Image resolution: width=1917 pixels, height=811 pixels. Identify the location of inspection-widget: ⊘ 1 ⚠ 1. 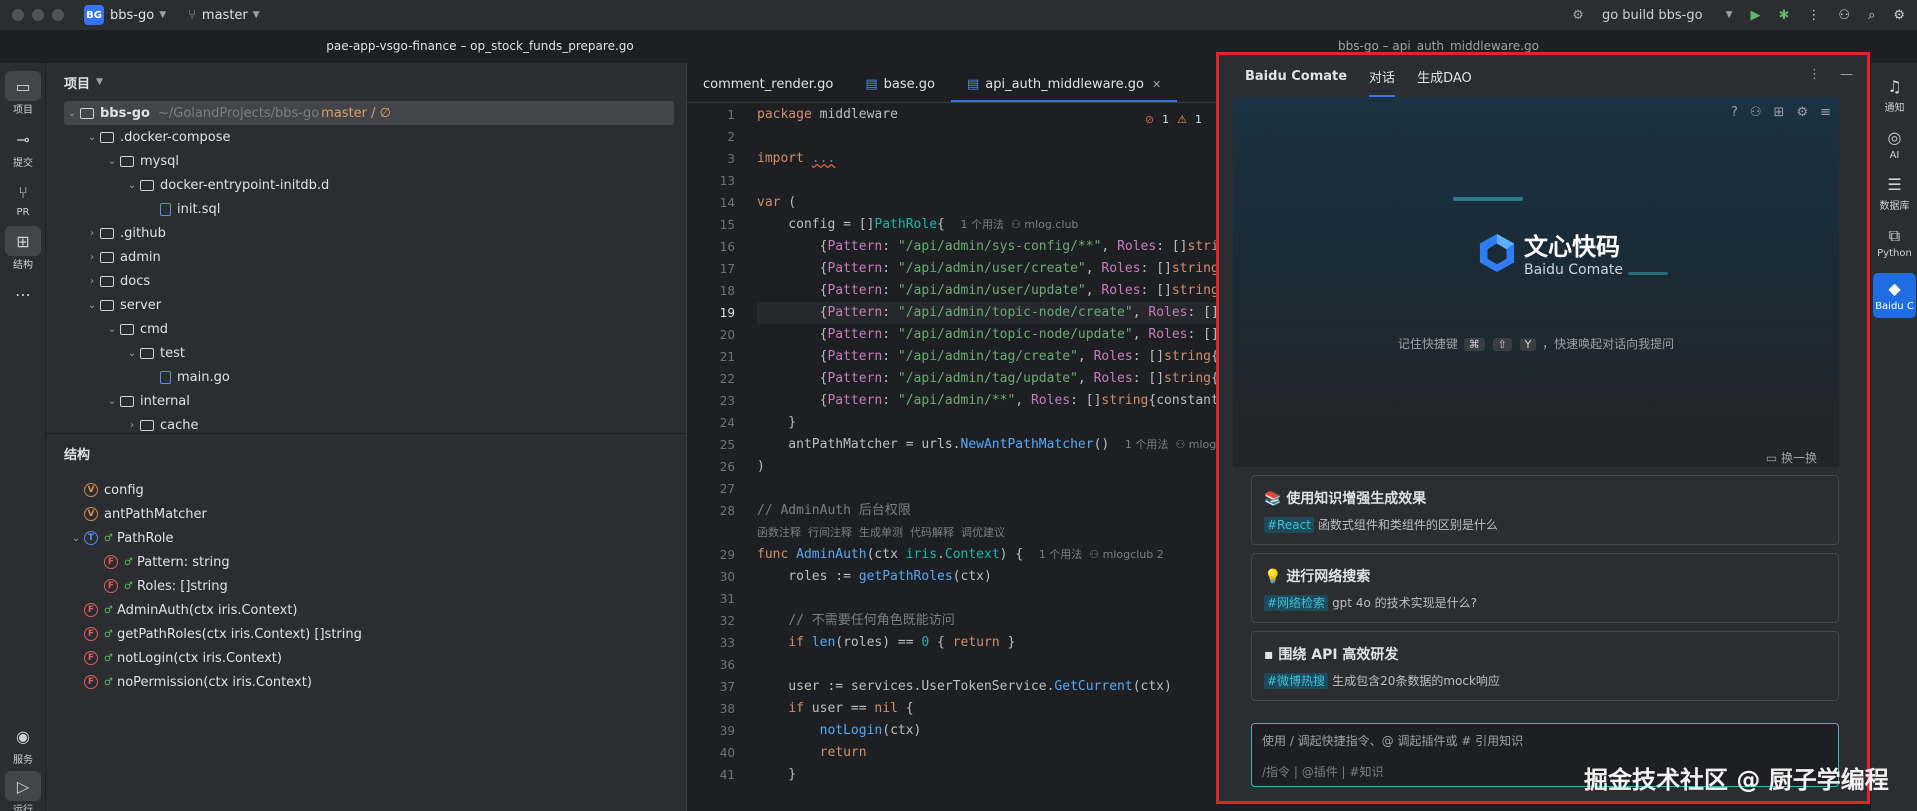
(1173, 119).